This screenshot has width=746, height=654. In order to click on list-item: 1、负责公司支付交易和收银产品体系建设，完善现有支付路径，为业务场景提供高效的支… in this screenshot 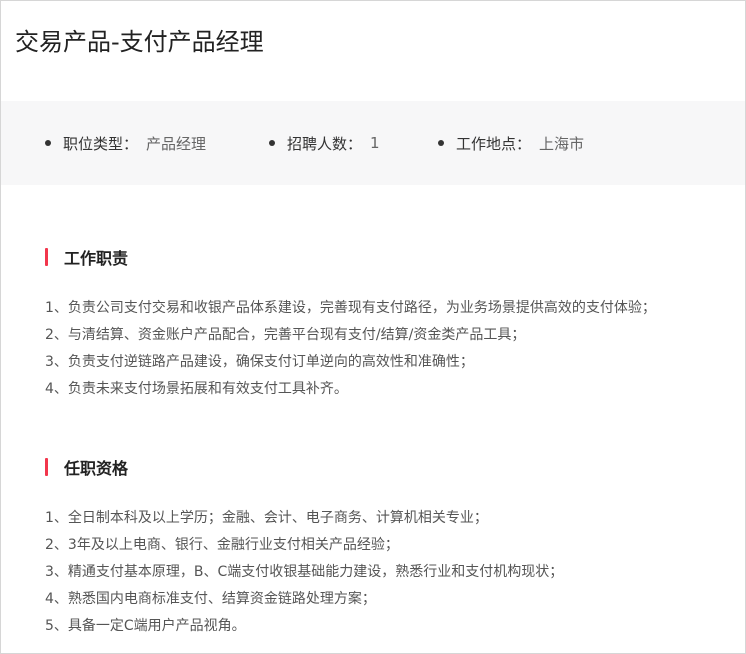, I will do `click(350, 308)`.